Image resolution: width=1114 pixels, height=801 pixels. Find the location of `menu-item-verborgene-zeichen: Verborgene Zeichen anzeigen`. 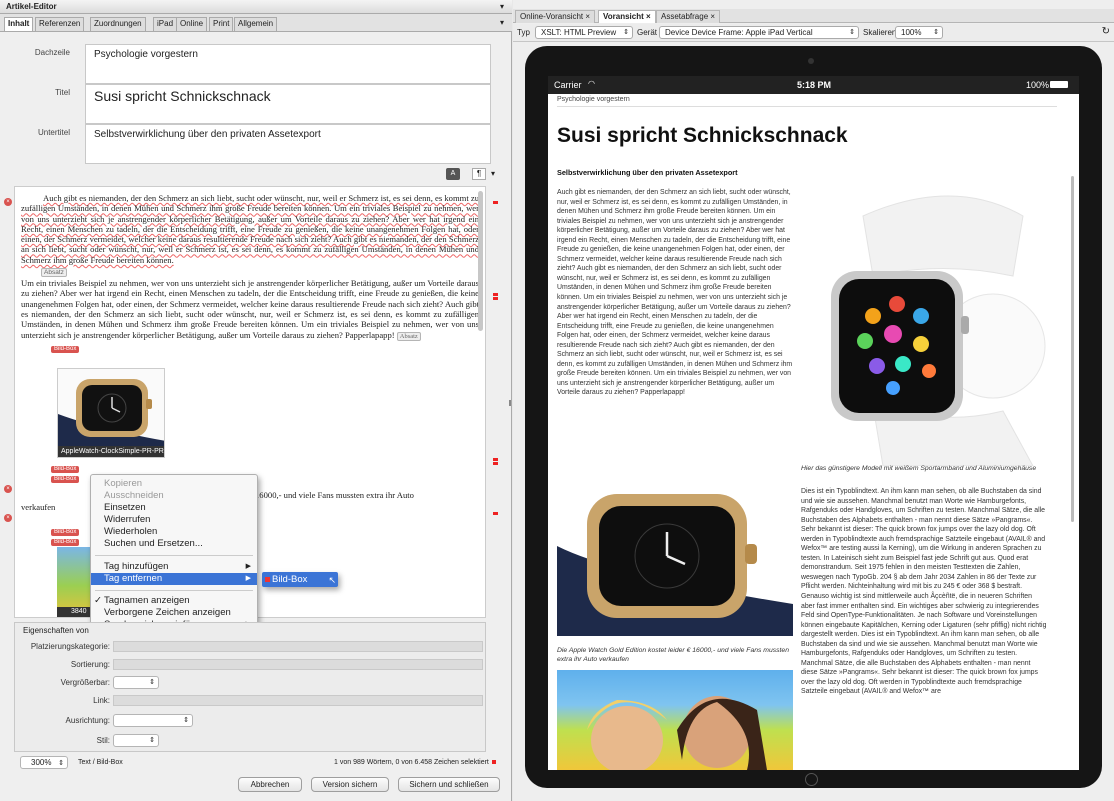

menu-item-verborgene-zeichen: Verborgene Zeichen anzeigen is located at coordinates (174, 613).